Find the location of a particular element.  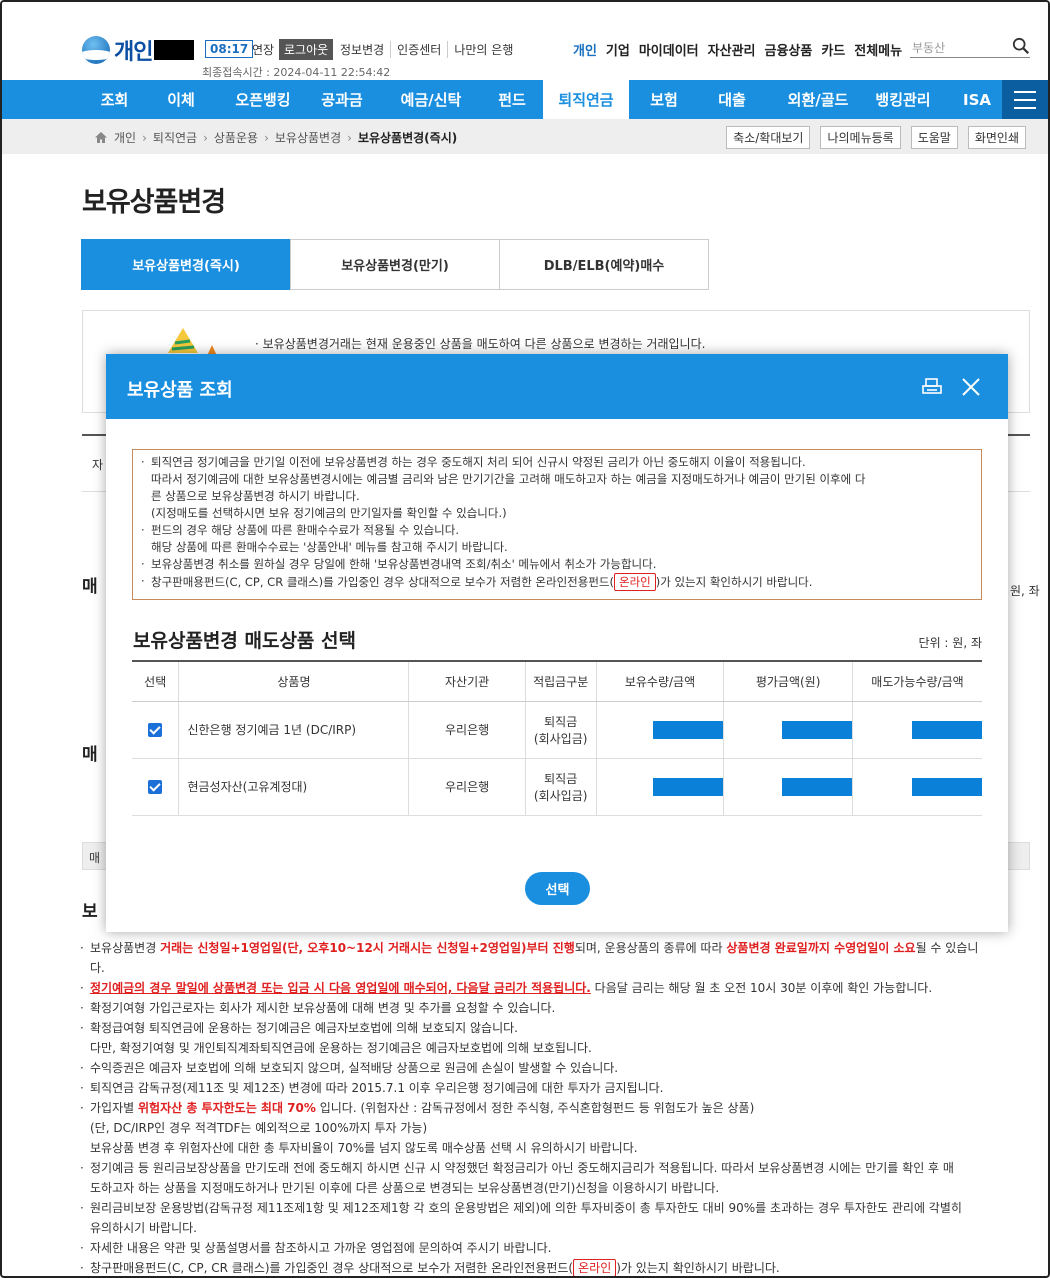

breadcrumb-item: 퇴직연금 is located at coordinates (175, 137).